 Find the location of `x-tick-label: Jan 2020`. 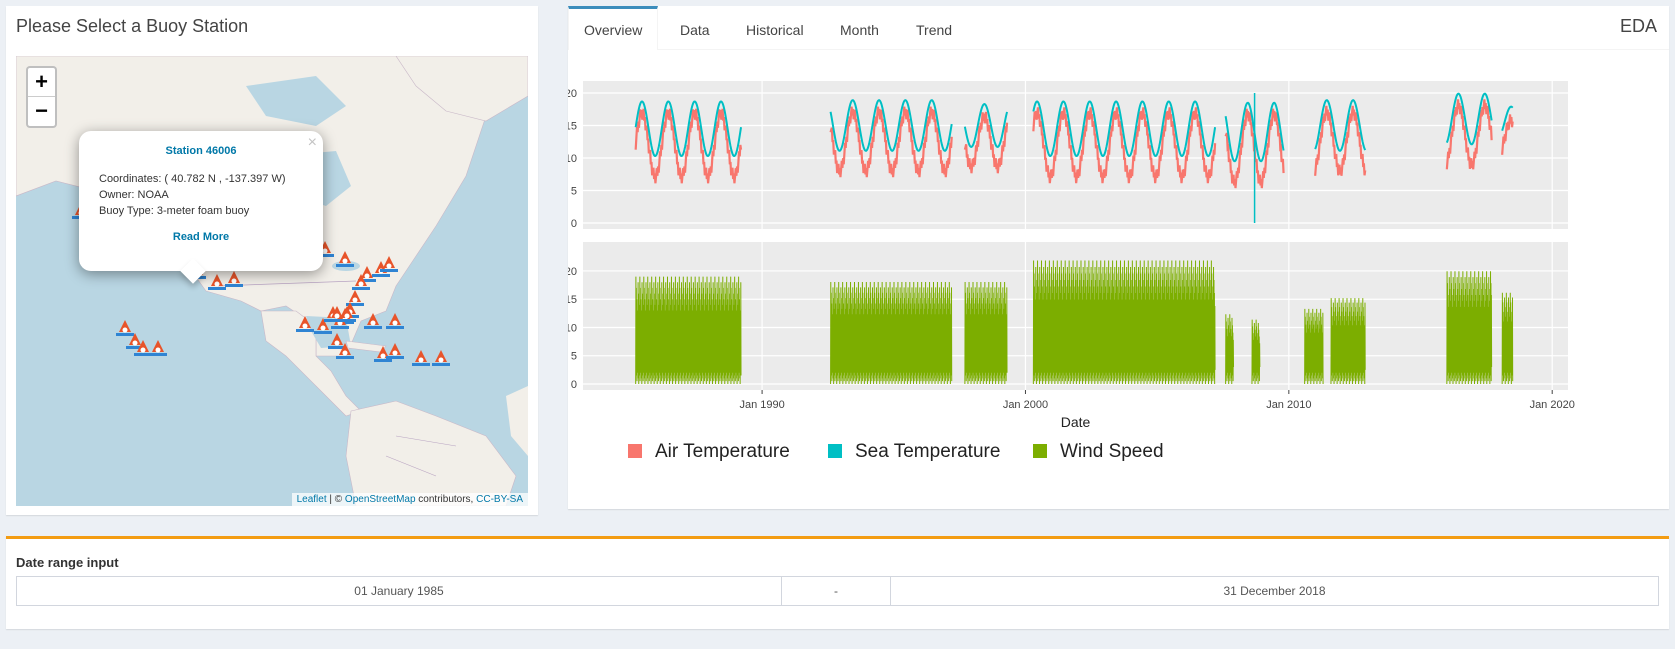

x-tick-label: Jan 2020 is located at coordinates (1552, 405).